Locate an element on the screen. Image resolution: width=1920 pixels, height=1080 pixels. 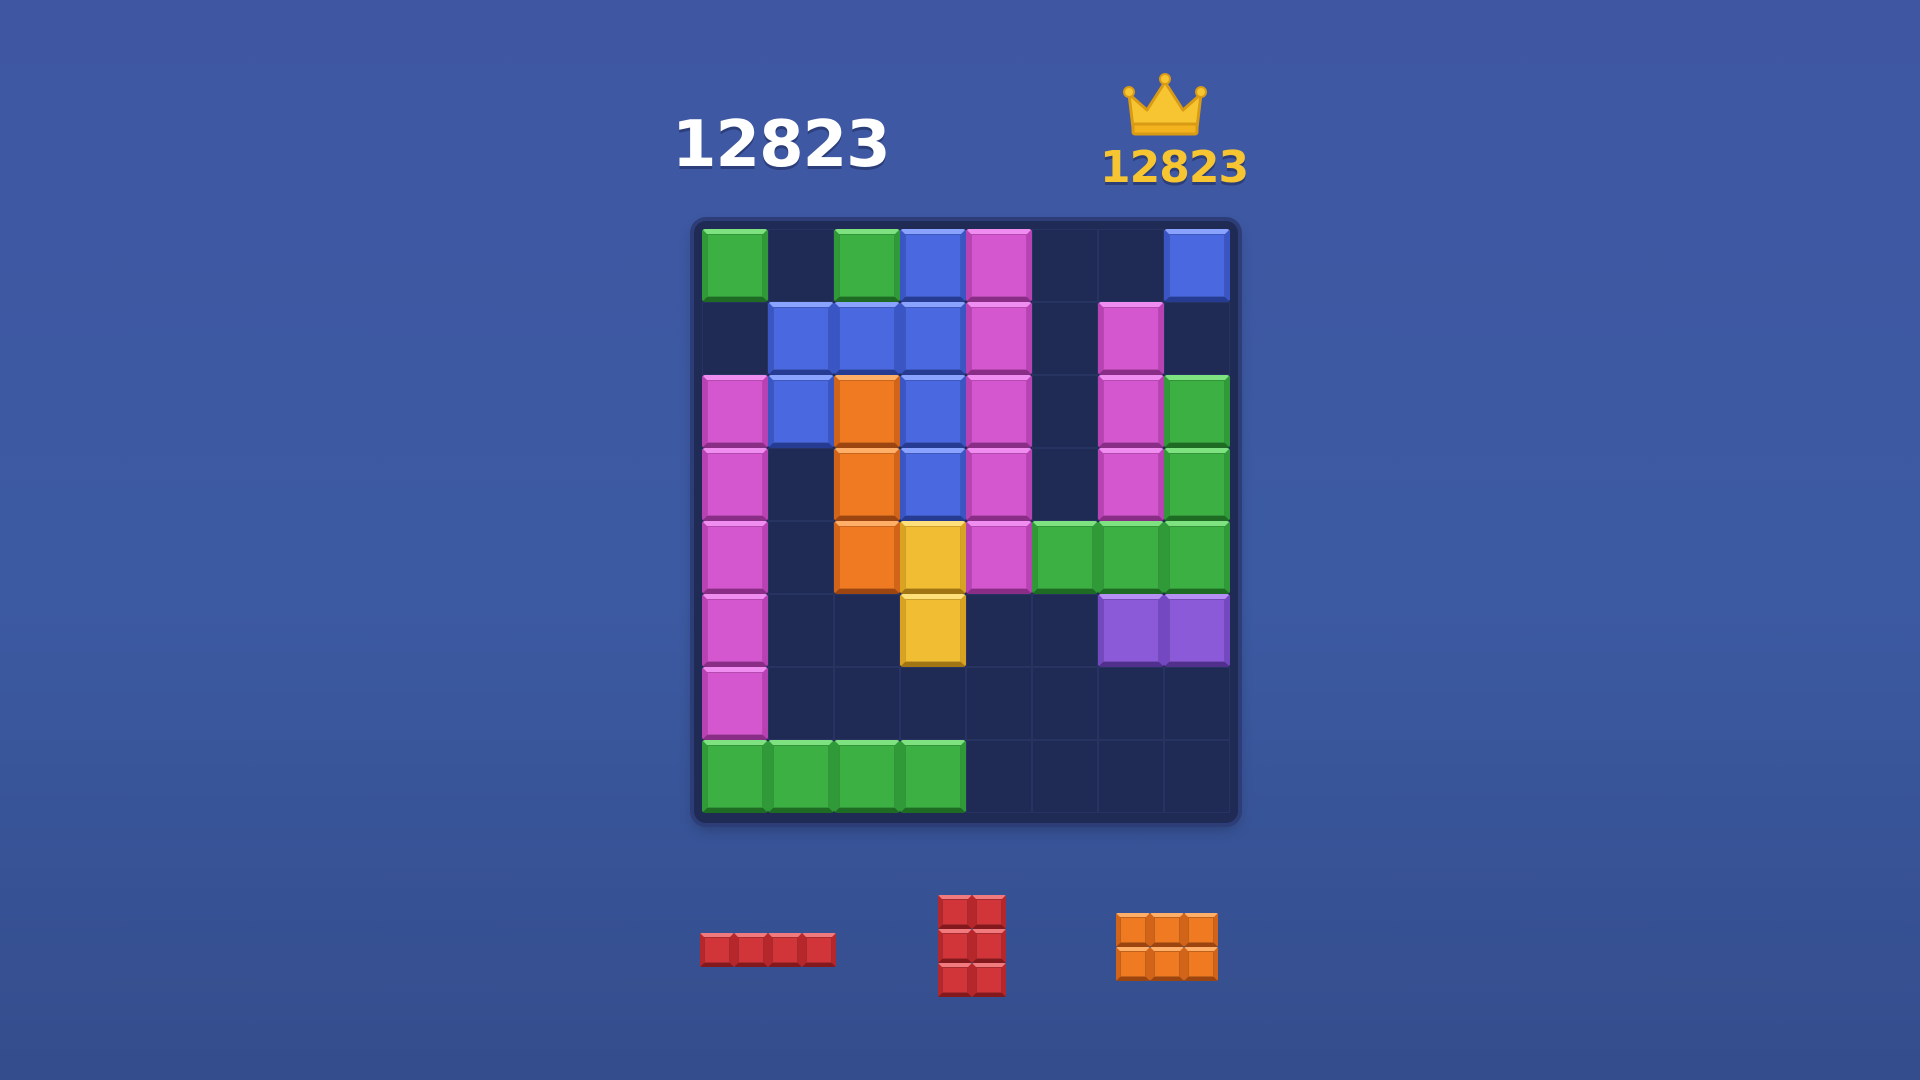
crown-icon is located at coordinates (1165, 104).